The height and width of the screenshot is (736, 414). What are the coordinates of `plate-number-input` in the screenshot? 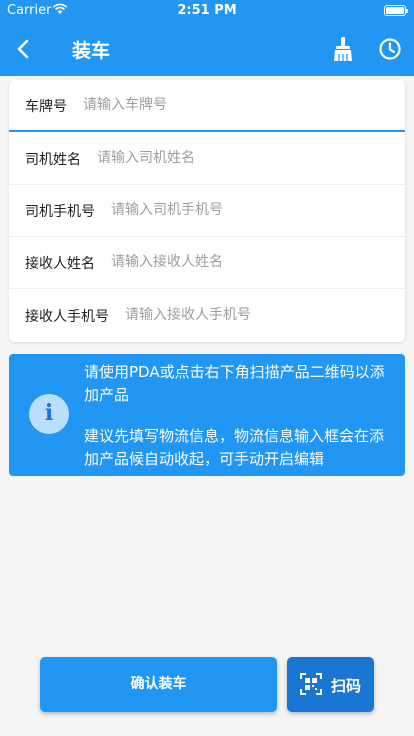 It's located at (198, 105).